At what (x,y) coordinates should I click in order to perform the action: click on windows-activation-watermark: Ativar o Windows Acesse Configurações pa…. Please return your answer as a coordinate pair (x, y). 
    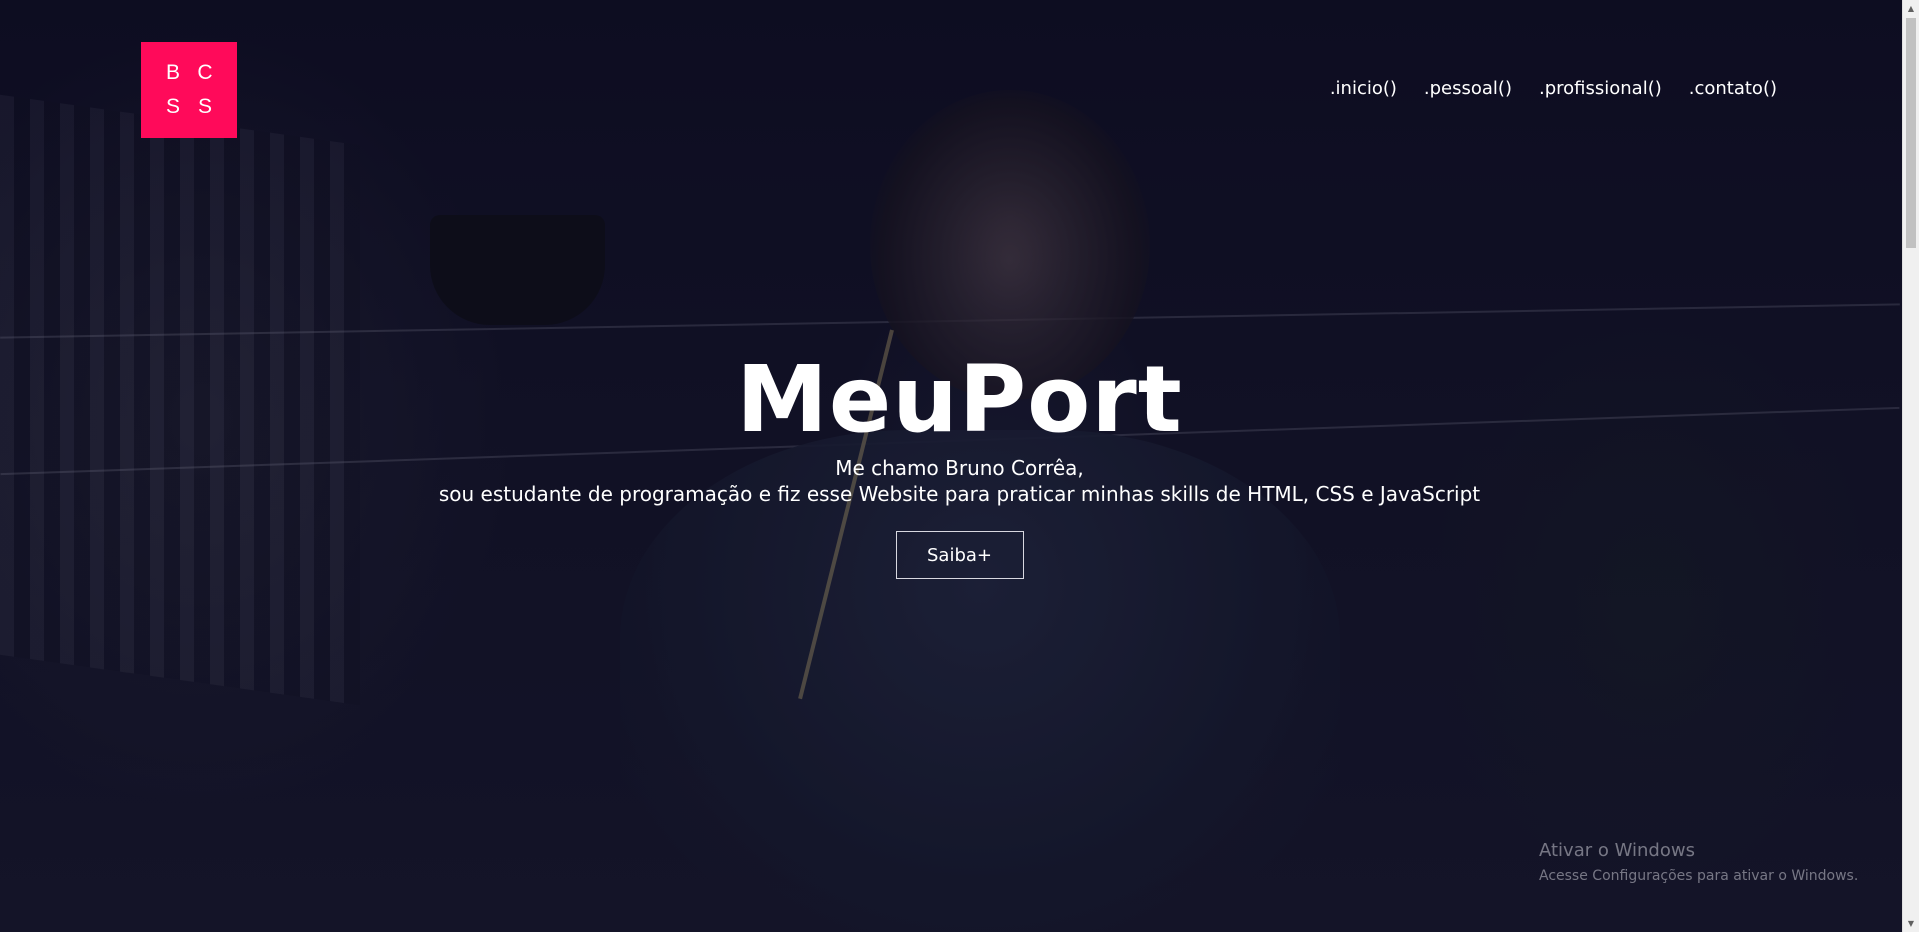
    Looking at the image, I should click on (1698, 863).